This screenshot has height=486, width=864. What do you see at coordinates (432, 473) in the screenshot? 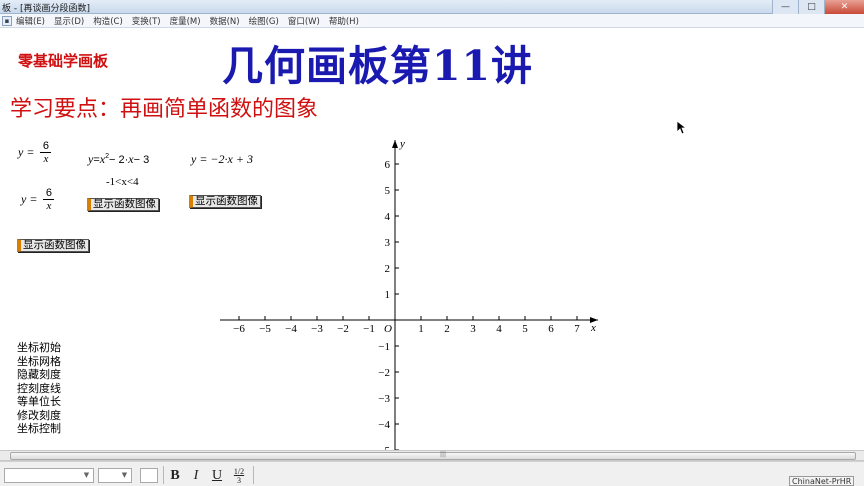
I see `text-format-toolbar: ▼ ▼ B I U 1/2 3` at bounding box center [432, 473].